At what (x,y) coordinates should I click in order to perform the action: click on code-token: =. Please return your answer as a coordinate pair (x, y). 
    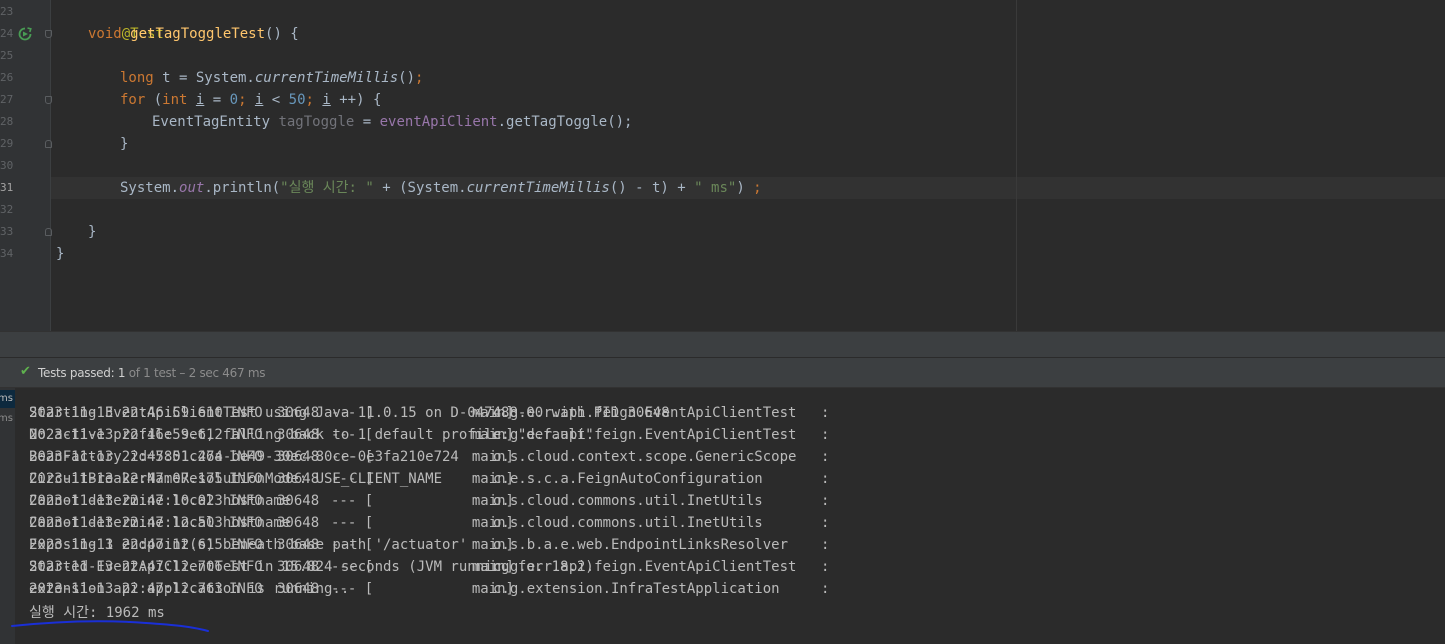
    Looking at the image, I should click on (367, 122).